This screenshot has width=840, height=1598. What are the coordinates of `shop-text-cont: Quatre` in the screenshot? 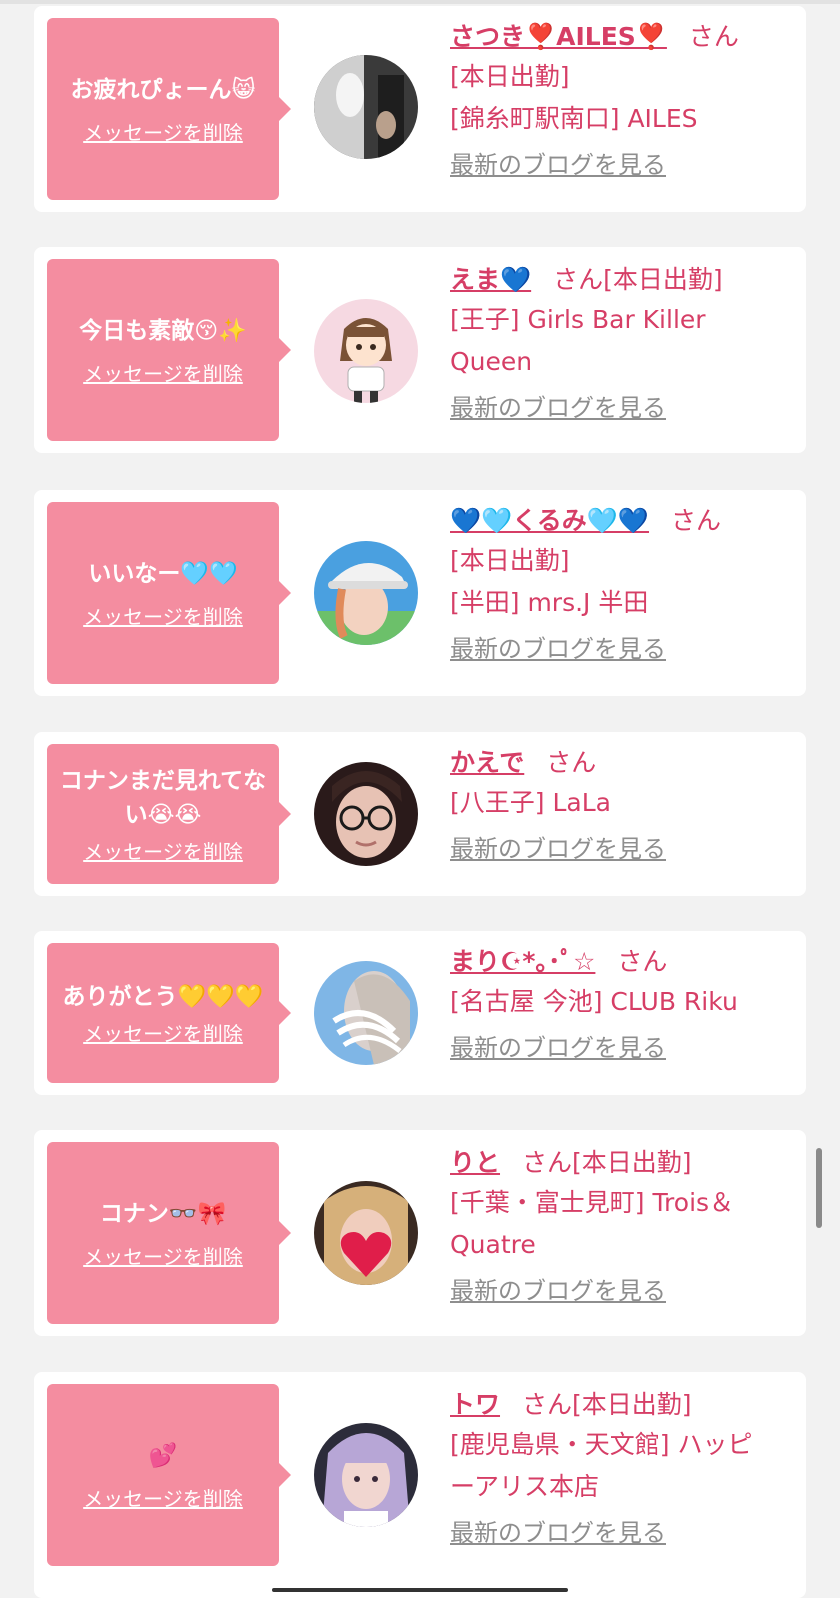 It's located at (493, 1244).